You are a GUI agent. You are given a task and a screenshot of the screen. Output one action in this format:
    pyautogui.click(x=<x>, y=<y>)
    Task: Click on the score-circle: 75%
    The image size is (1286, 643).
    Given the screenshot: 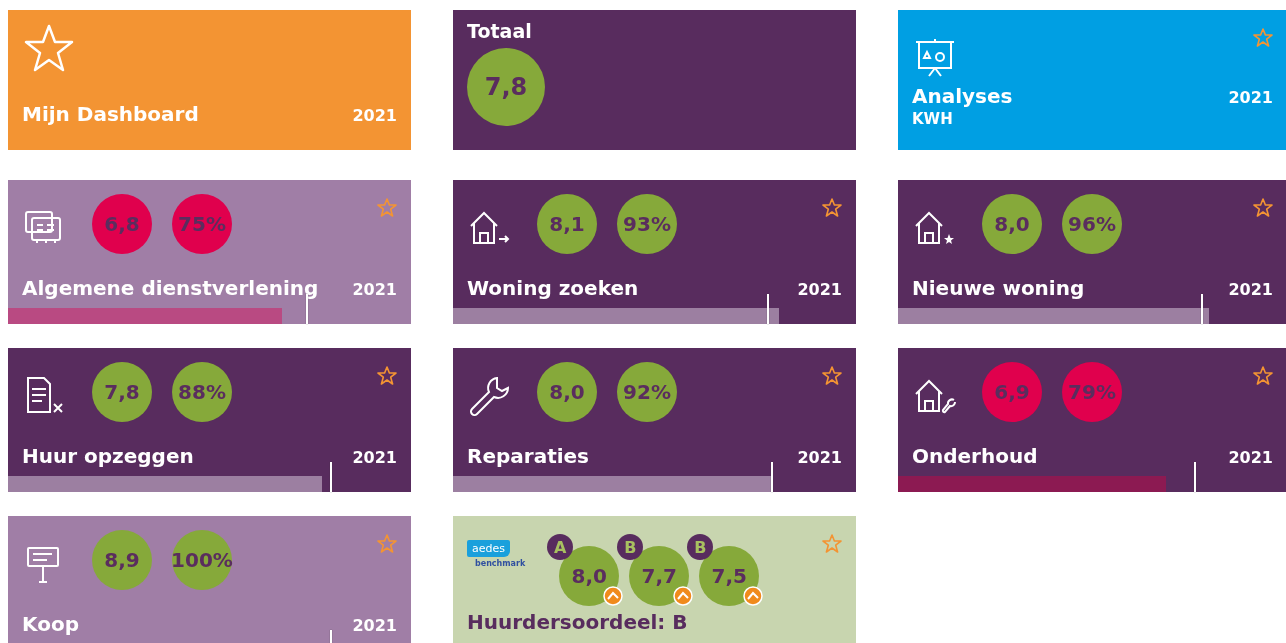 What is the action you would take?
    pyautogui.click(x=202, y=224)
    